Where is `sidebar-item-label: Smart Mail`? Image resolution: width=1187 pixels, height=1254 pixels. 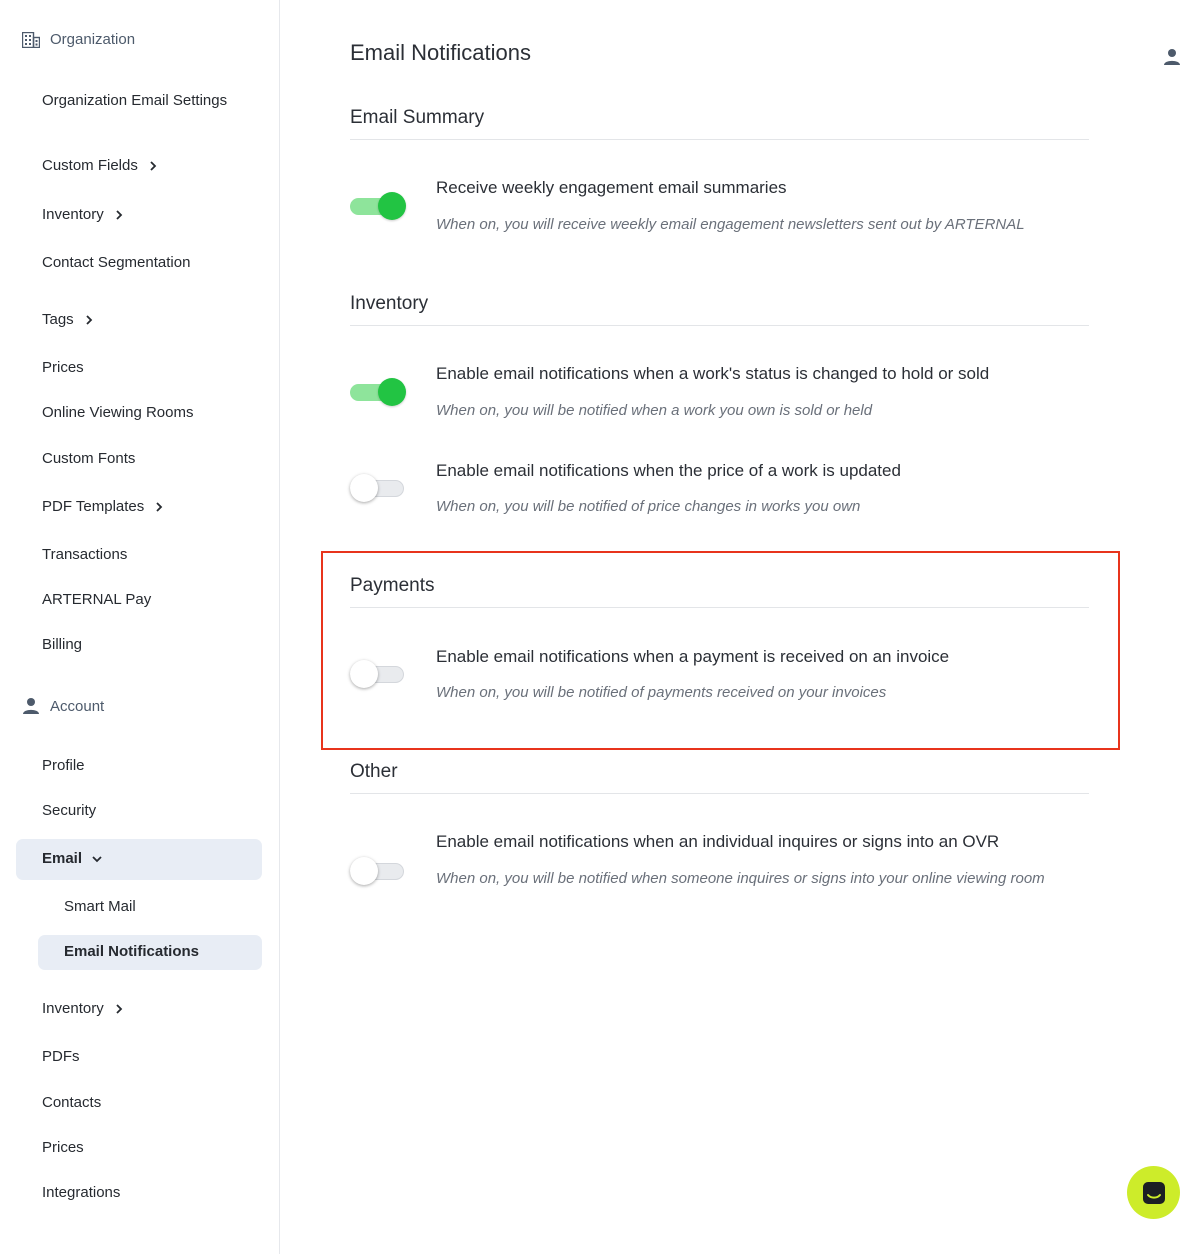 sidebar-item-label: Smart Mail is located at coordinates (100, 906).